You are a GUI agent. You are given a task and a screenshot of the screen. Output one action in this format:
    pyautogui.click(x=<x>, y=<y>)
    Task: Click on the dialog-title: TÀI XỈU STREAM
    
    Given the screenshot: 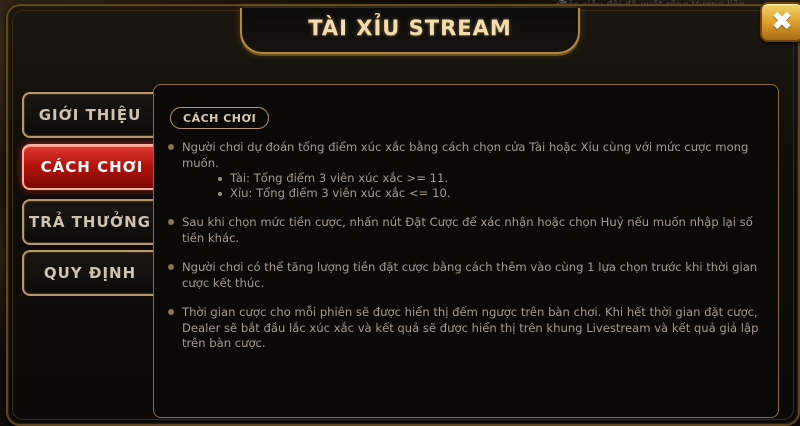 What is the action you would take?
    pyautogui.click(x=410, y=28)
    